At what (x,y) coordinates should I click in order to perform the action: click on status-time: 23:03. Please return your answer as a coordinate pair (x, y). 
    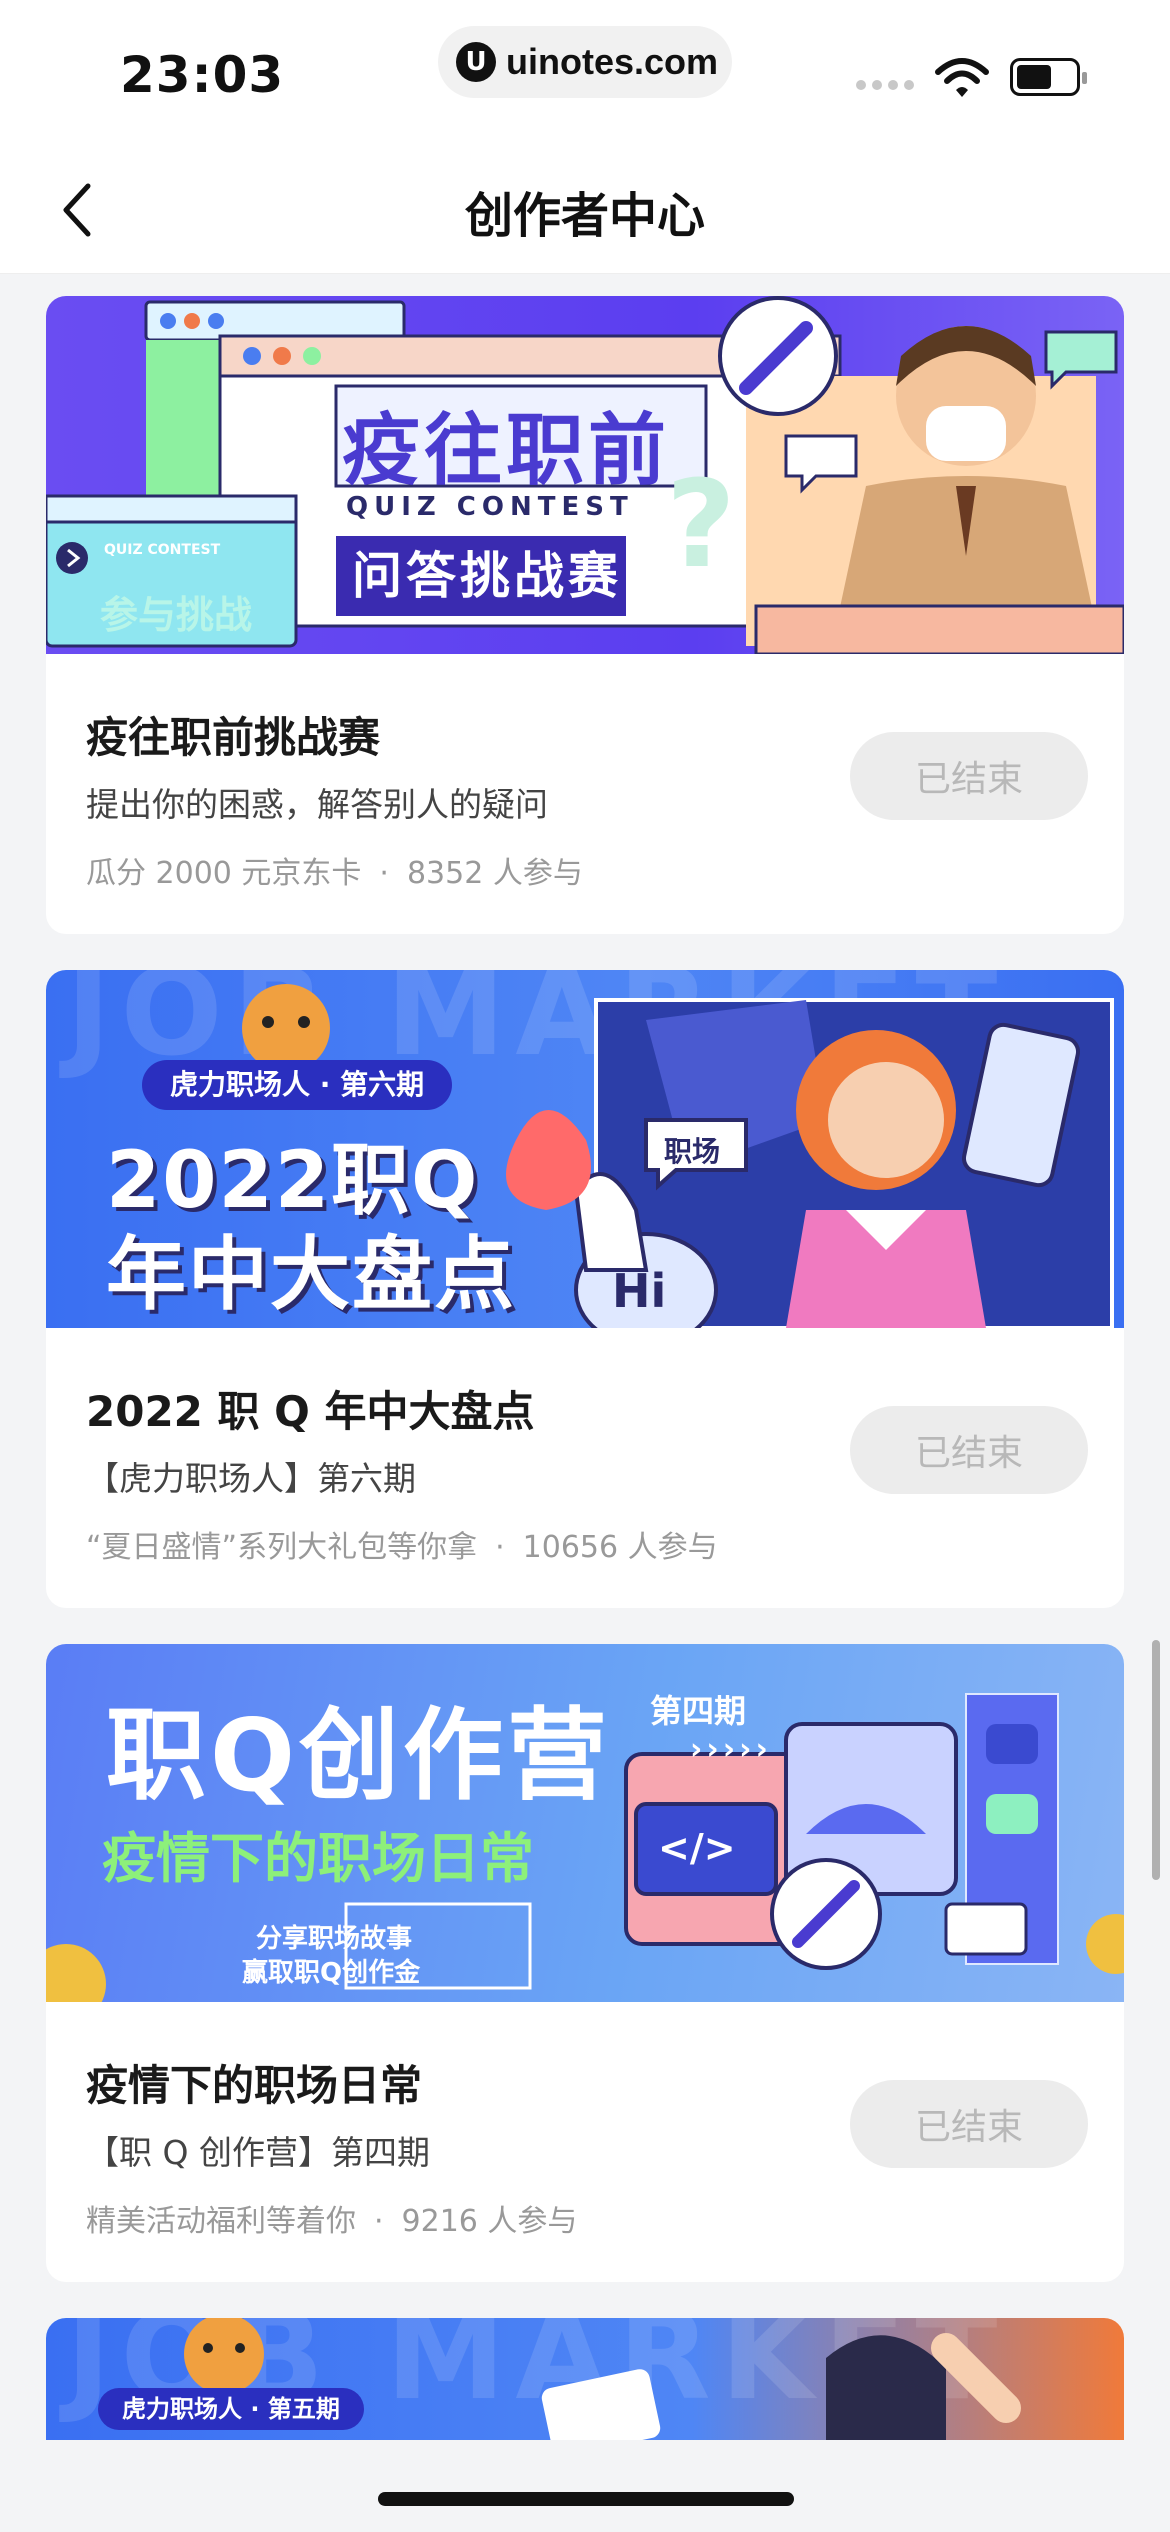
    Looking at the image, I should click on (202, 75).